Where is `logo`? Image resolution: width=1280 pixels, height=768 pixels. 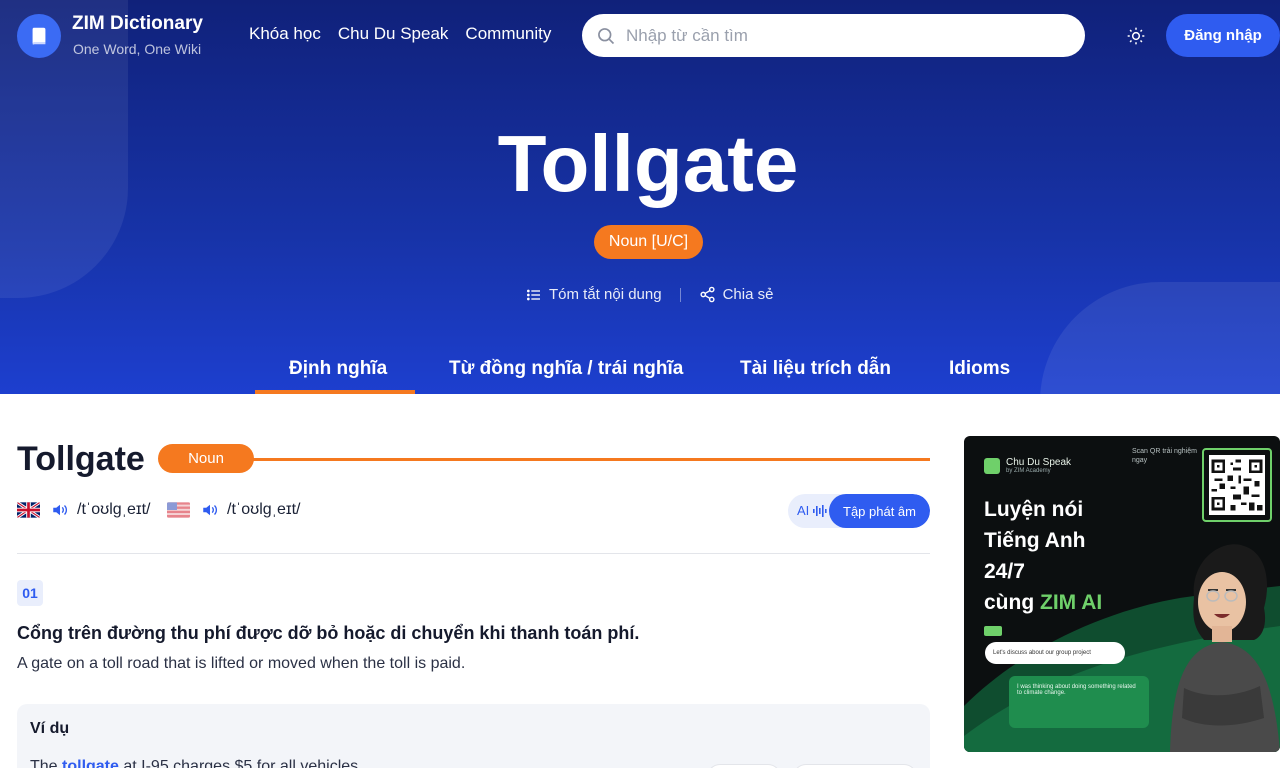 logo is located at coordinates (39, 36).